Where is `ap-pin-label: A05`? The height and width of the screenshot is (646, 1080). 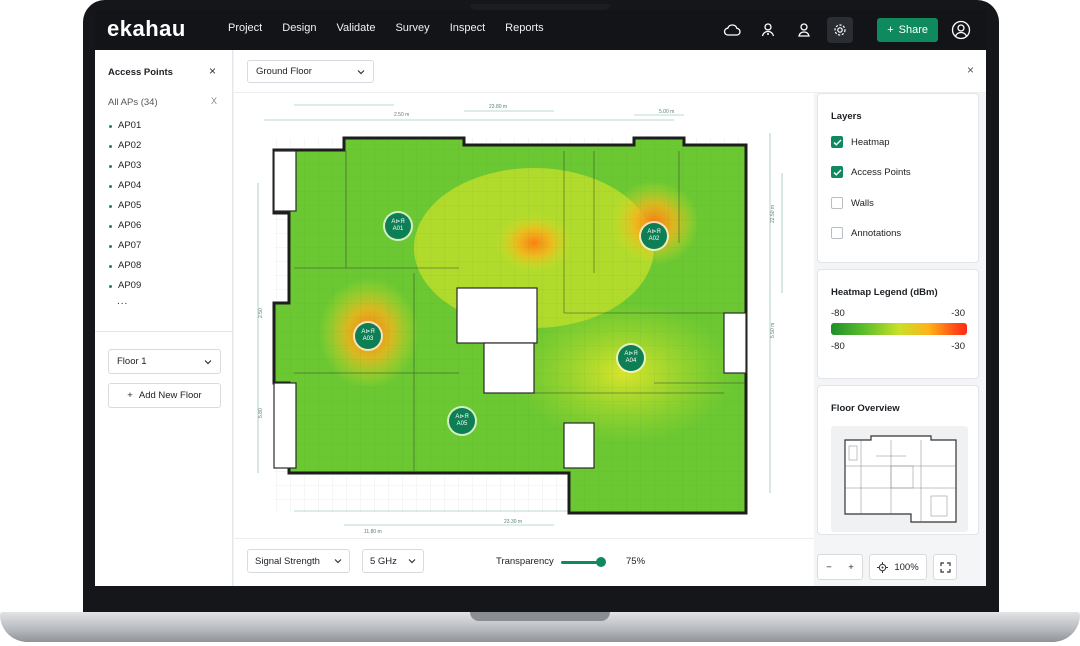
ap-pin-label: A05 is located at coordinates (462, 424).